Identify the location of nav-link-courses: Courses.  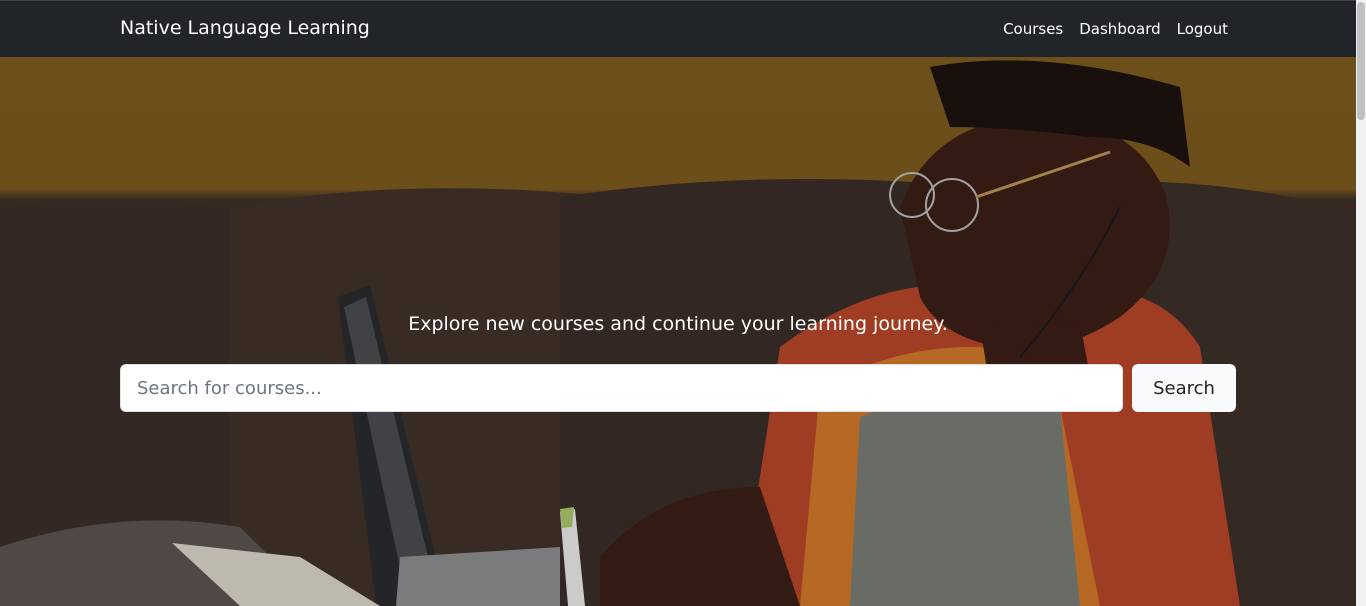
(1033, 29).